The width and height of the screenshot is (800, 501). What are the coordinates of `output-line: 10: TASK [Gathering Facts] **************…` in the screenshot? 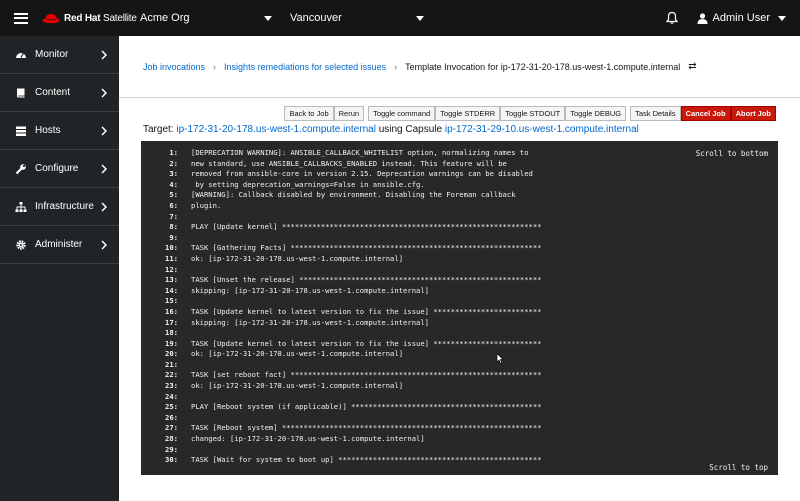 It's located at (348, 248).